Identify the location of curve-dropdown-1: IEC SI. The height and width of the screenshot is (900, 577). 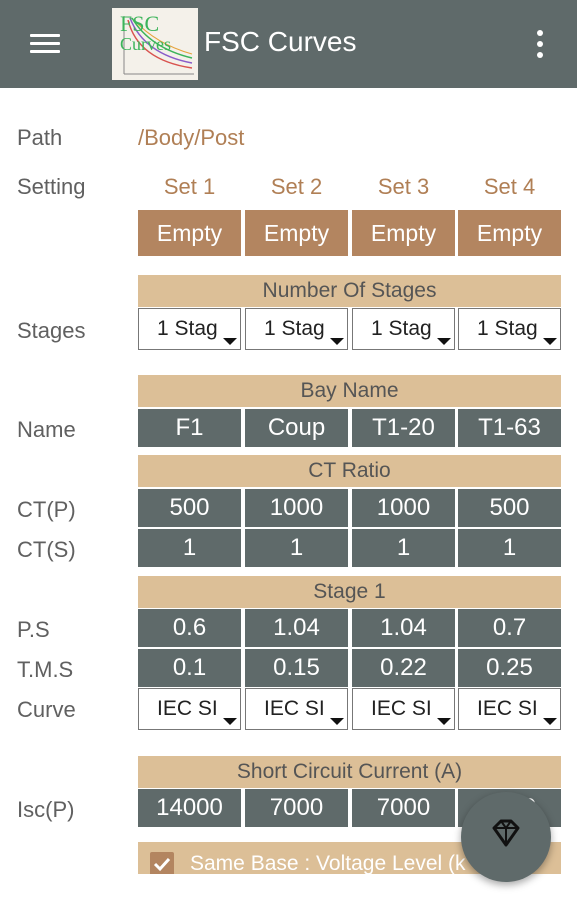
(189, 709).